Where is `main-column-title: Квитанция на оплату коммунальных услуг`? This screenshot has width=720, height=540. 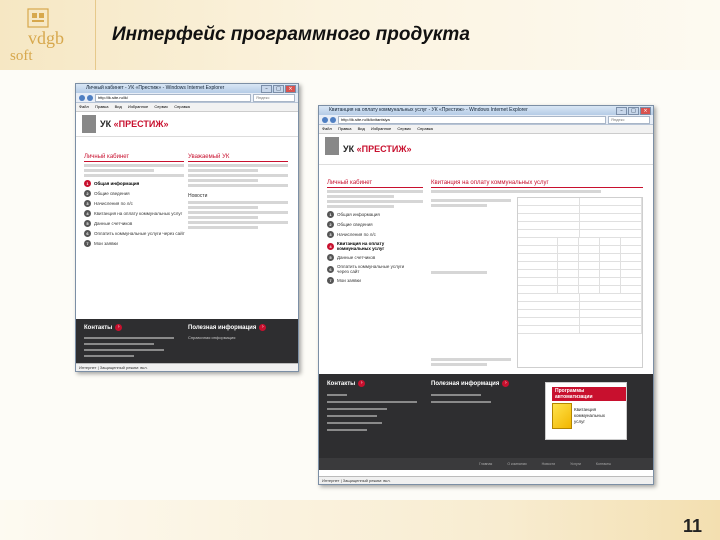
main-column-title: Квитанция на оплату коммунальных услуг is located at coordinates (537, 184).